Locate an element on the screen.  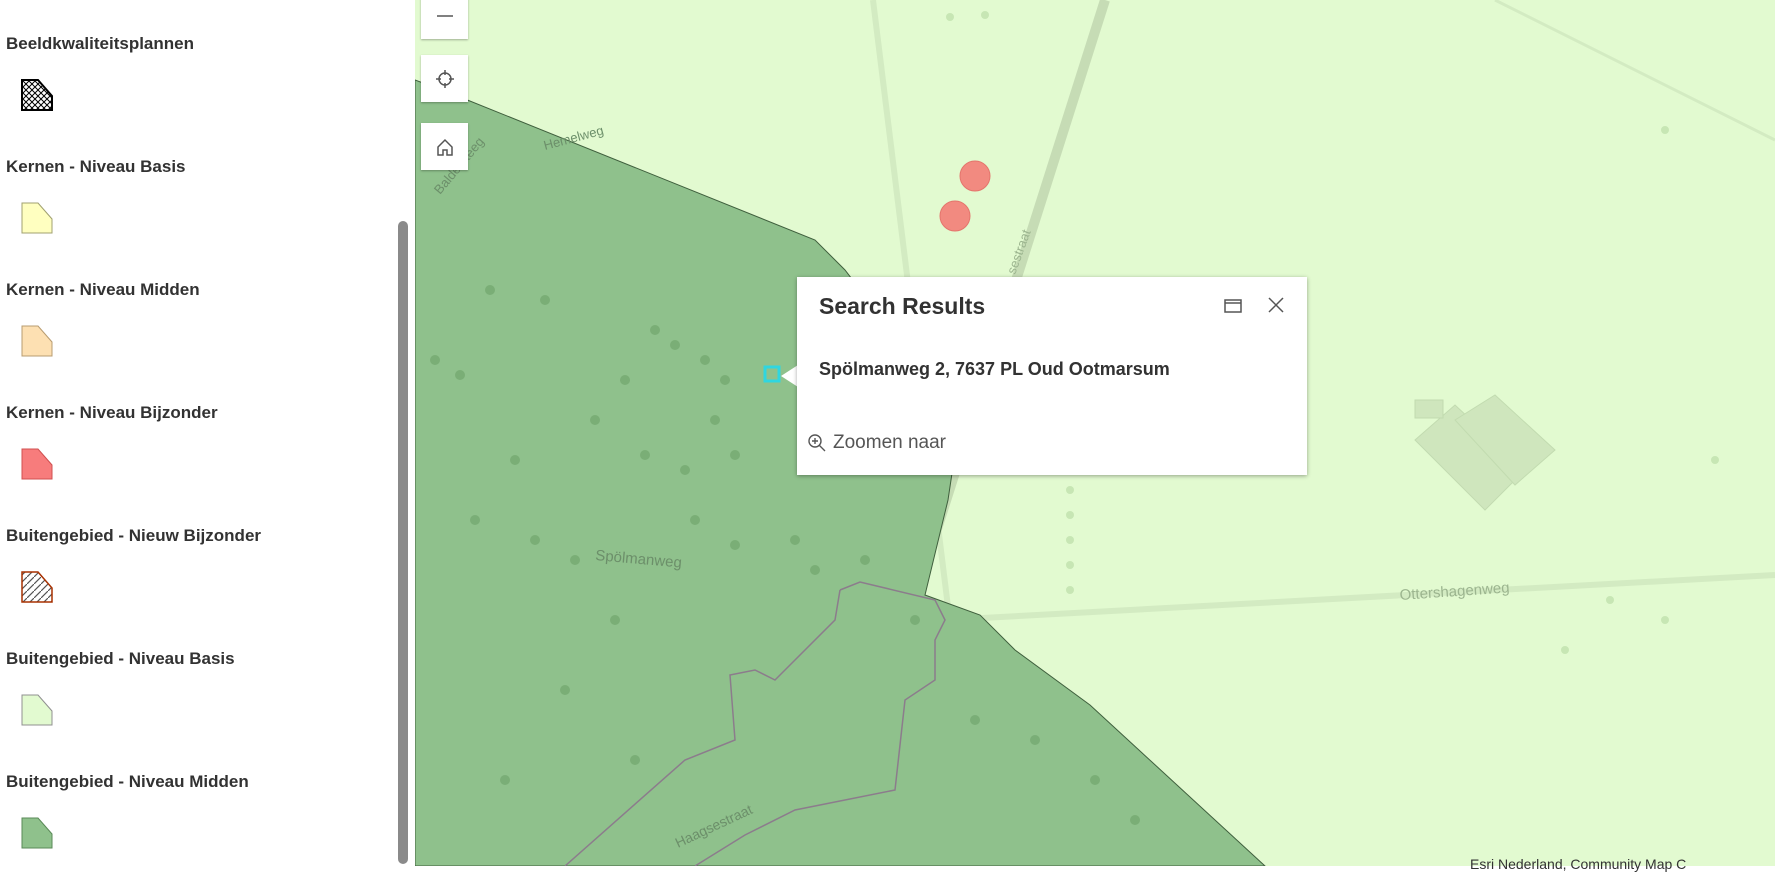
legend-item-buitengebied-nieuw-bijzonder: Buitengebied - Nieuw Bijzonder is located at coordinates (133, 536).